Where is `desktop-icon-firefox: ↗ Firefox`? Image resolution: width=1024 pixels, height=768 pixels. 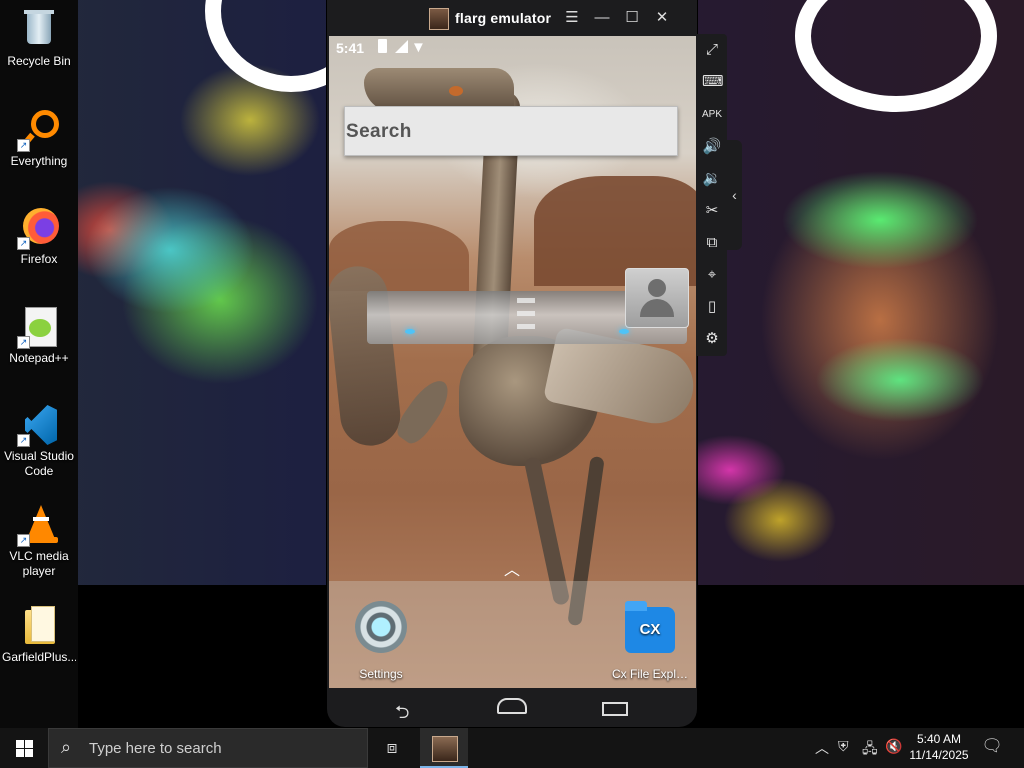 desktop-icon-firefox: ↗ Firefox is located at coordinates (39, 236).